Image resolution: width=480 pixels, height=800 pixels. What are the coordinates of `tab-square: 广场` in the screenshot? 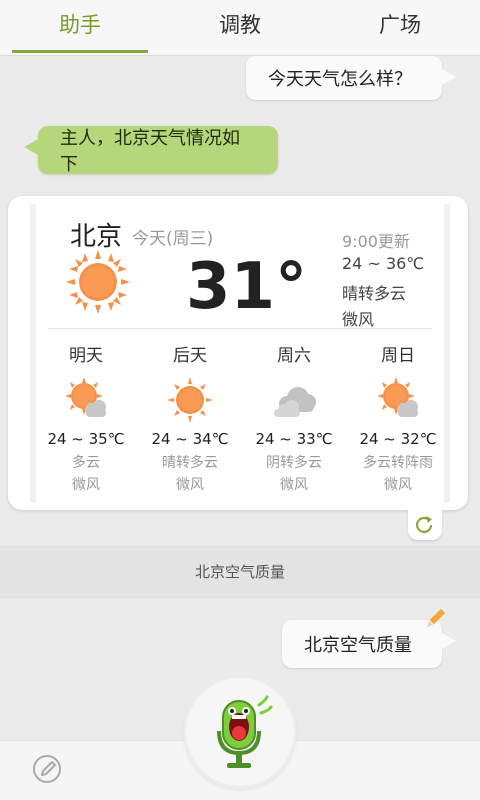 It's located at (400, 27).